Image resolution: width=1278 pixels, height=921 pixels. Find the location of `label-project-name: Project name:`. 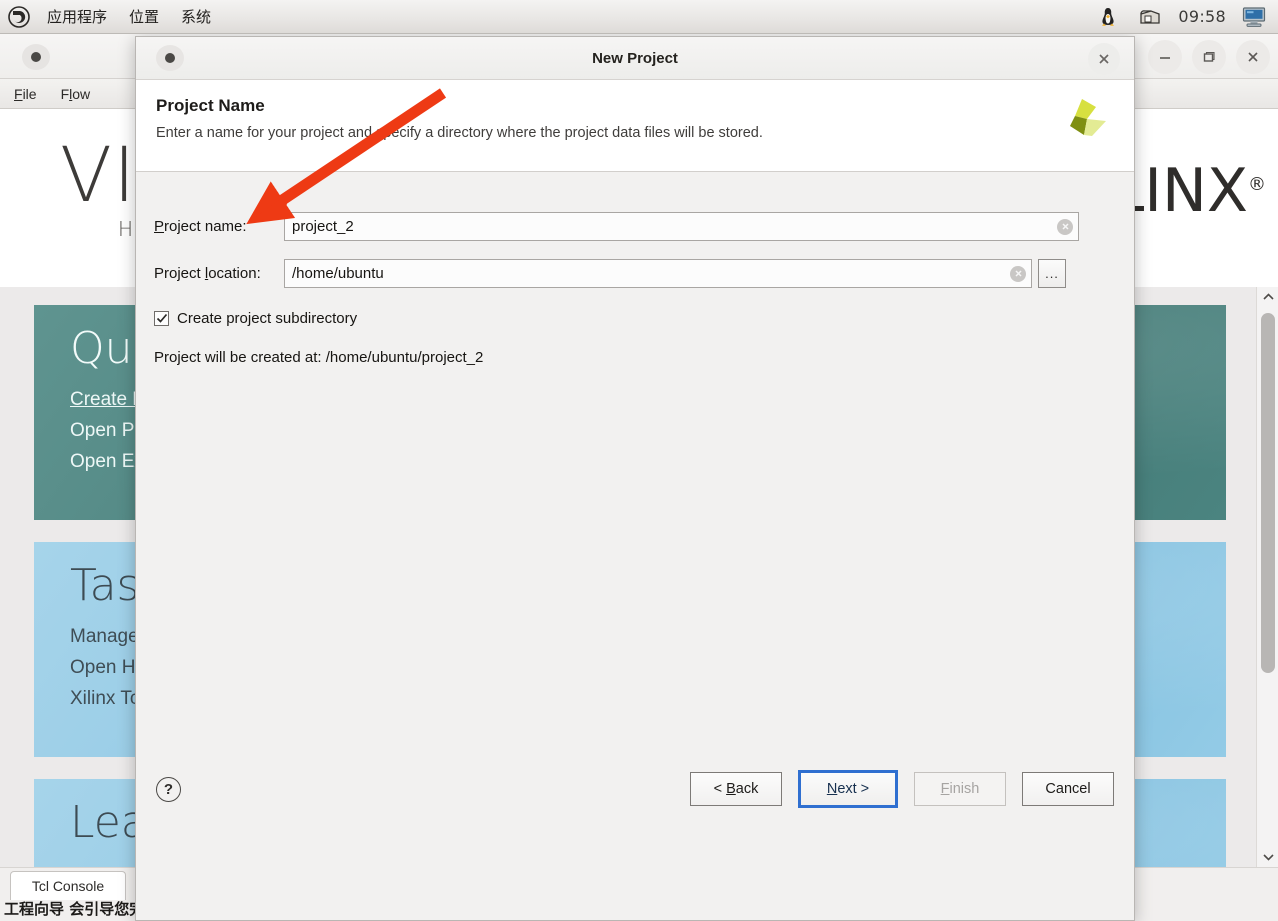

label-project-name: Project name: is located at coordinates (200, 226).